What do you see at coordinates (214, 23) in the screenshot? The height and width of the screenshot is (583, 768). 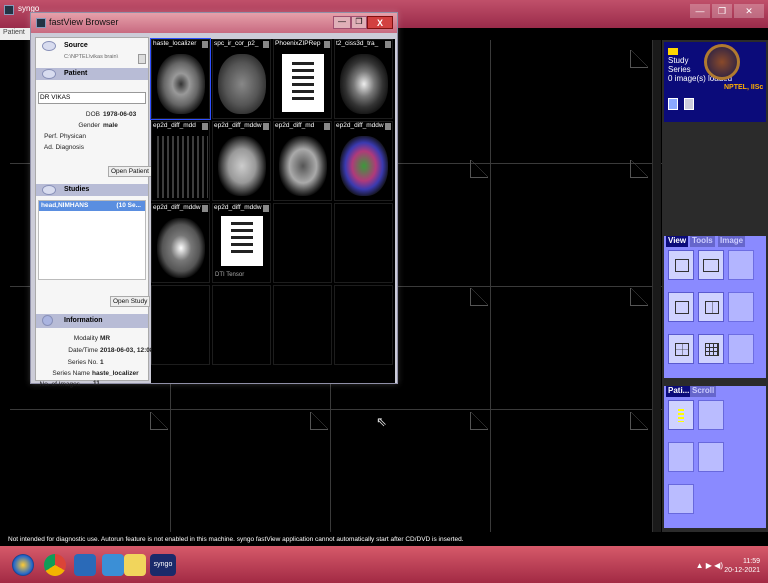 I see `fastview-titlebar: fastView Browser — ❐ X` at bounding box center [214, 23].